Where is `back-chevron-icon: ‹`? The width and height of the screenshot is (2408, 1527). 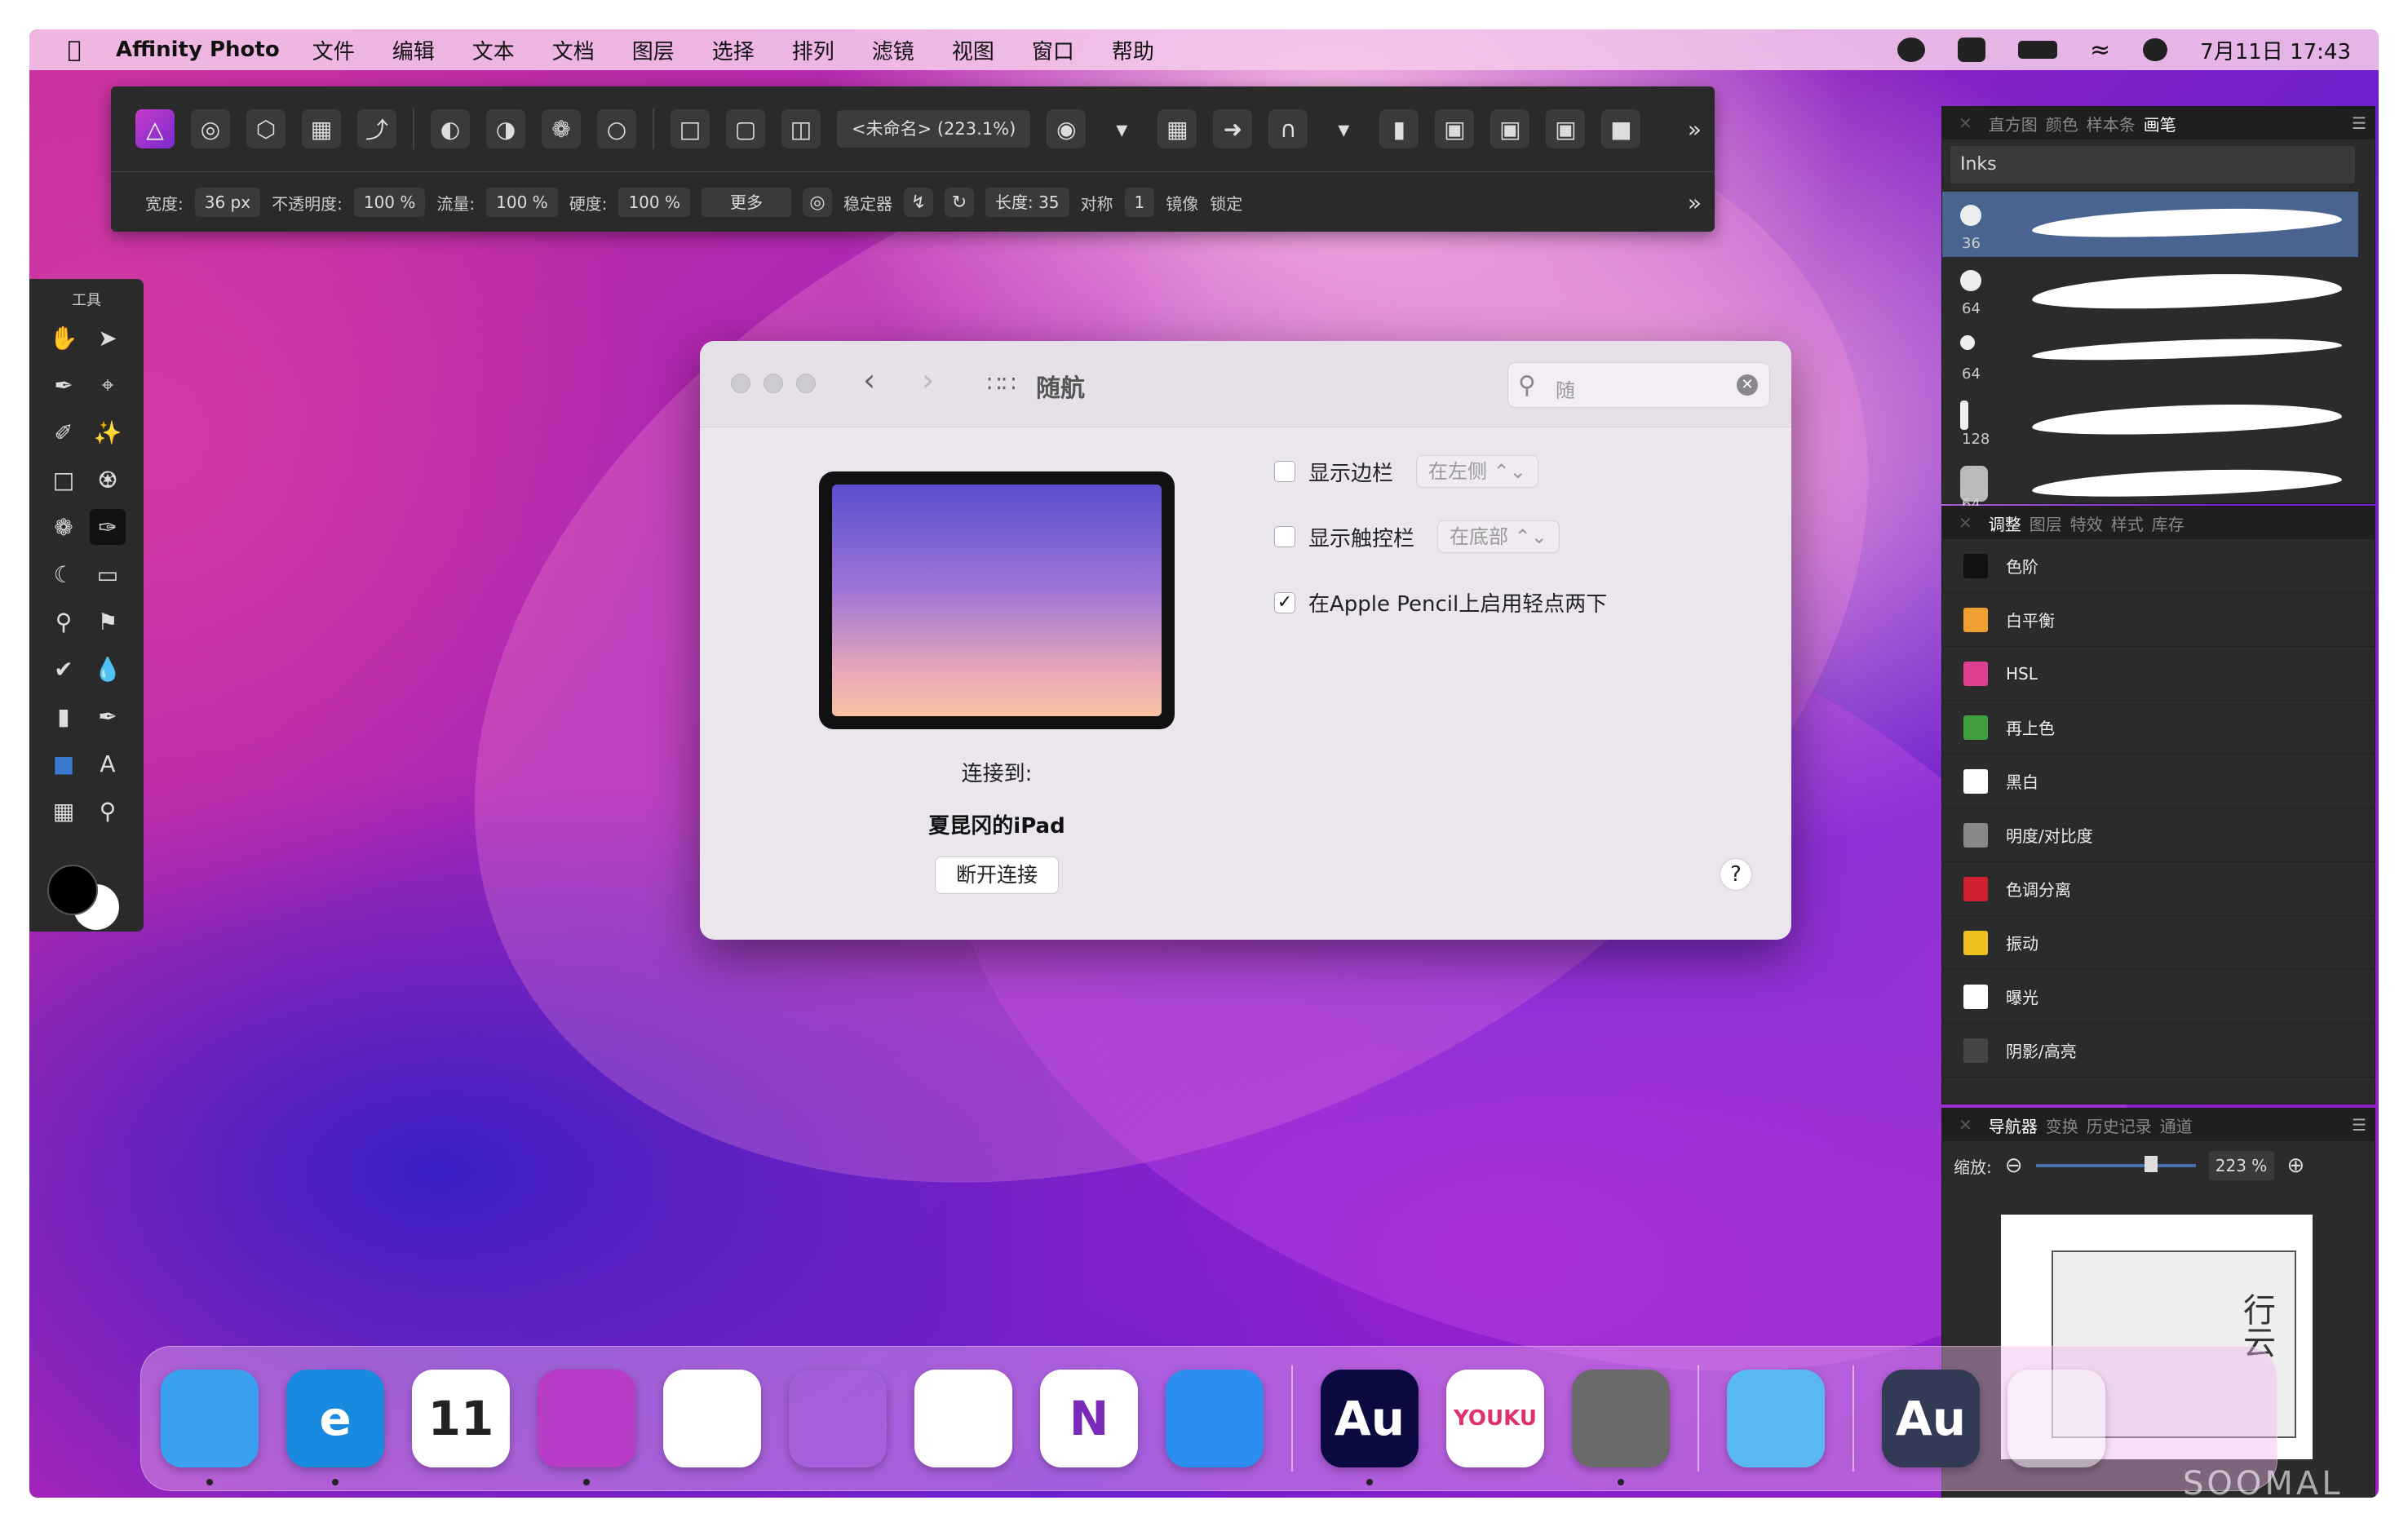
back-chevron-icon: ‹ is located at coordinates (869, 380).